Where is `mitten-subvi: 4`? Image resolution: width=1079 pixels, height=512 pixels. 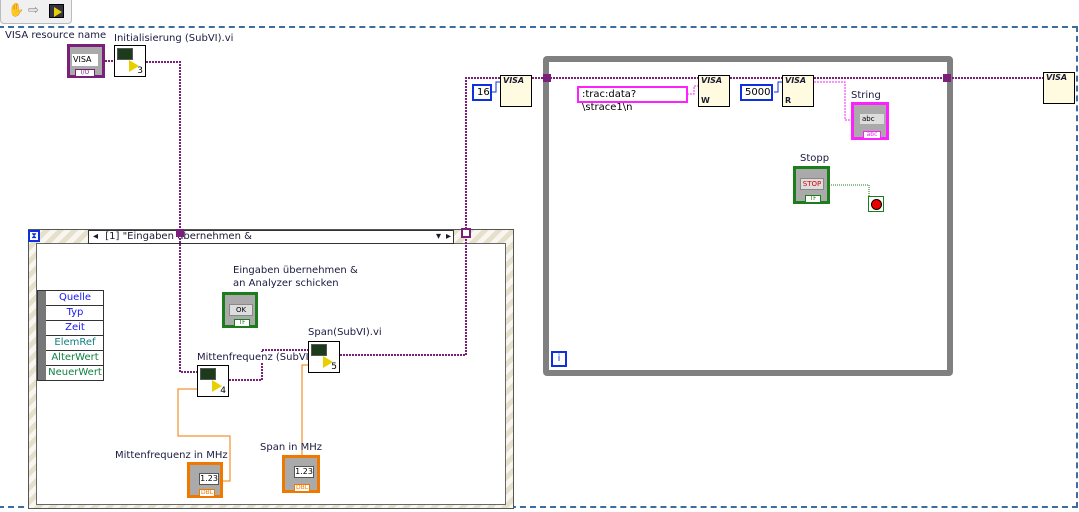 mitten-subvi: 4 is located at coordinates (213, 381).